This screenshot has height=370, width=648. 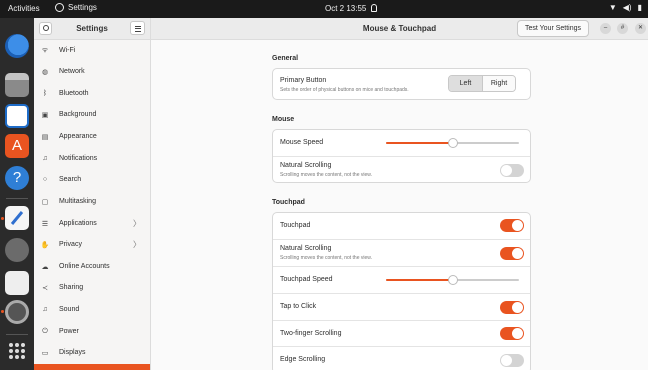 I want to click on screenshot-icon, so click(x=17, y=283).